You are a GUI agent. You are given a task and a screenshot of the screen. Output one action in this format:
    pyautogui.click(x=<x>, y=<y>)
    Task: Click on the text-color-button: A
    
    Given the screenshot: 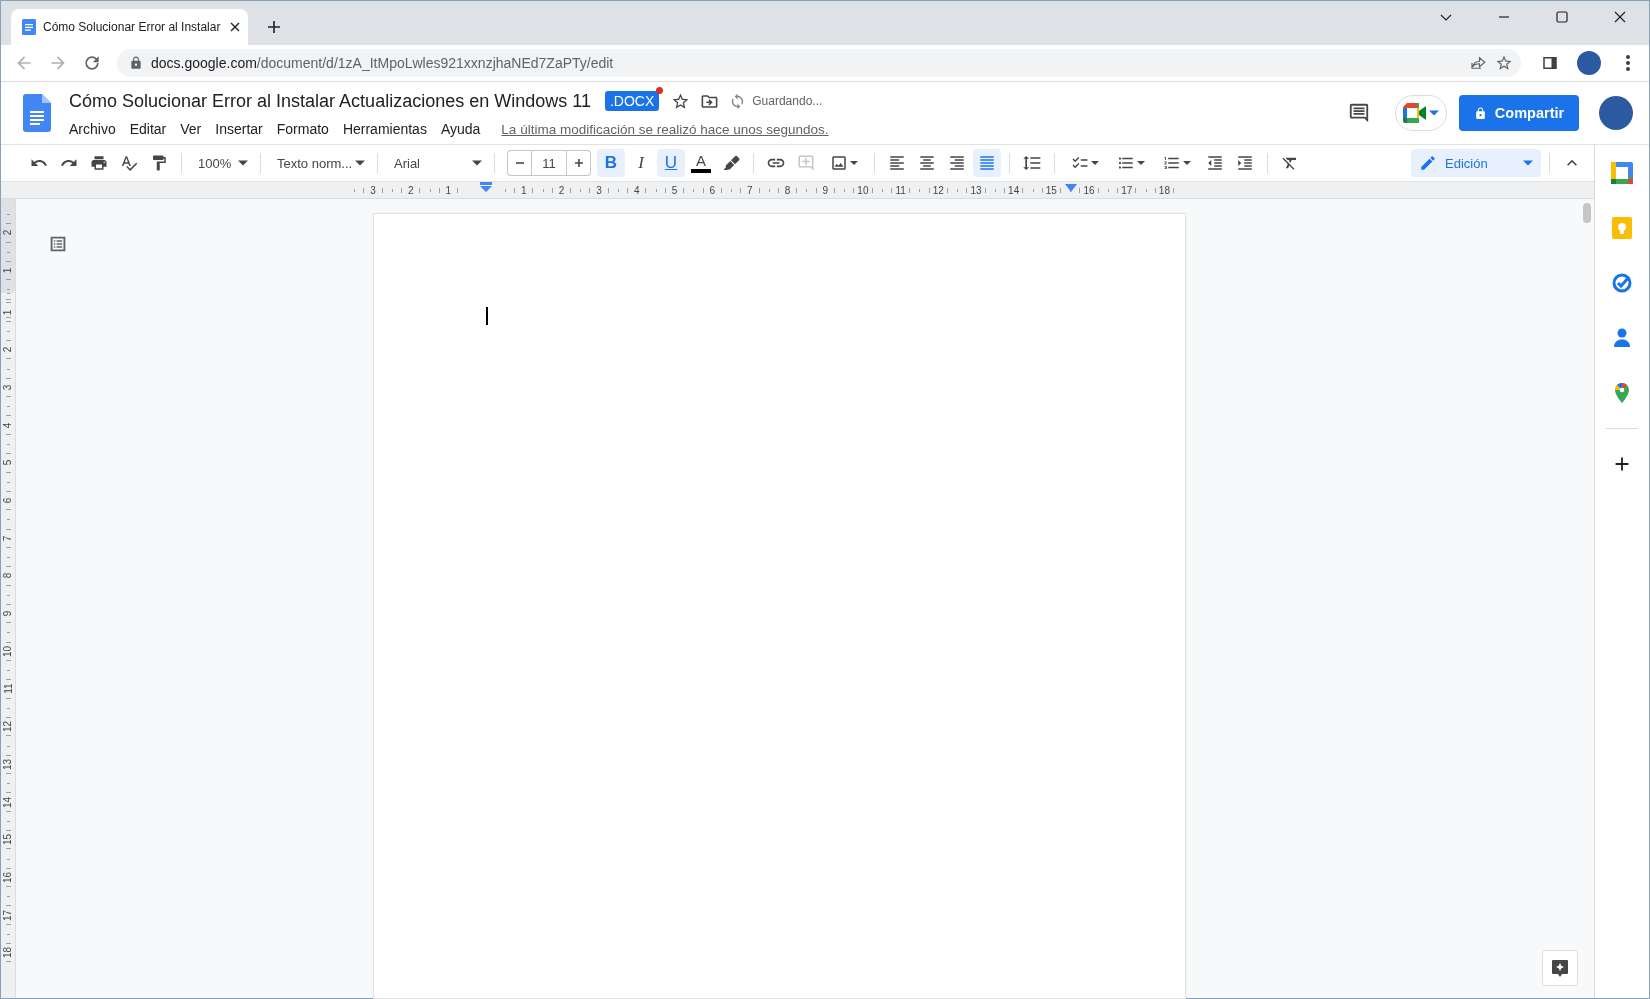 What is the action you would take?
    pyautogui.click(x=701, y=163)
    